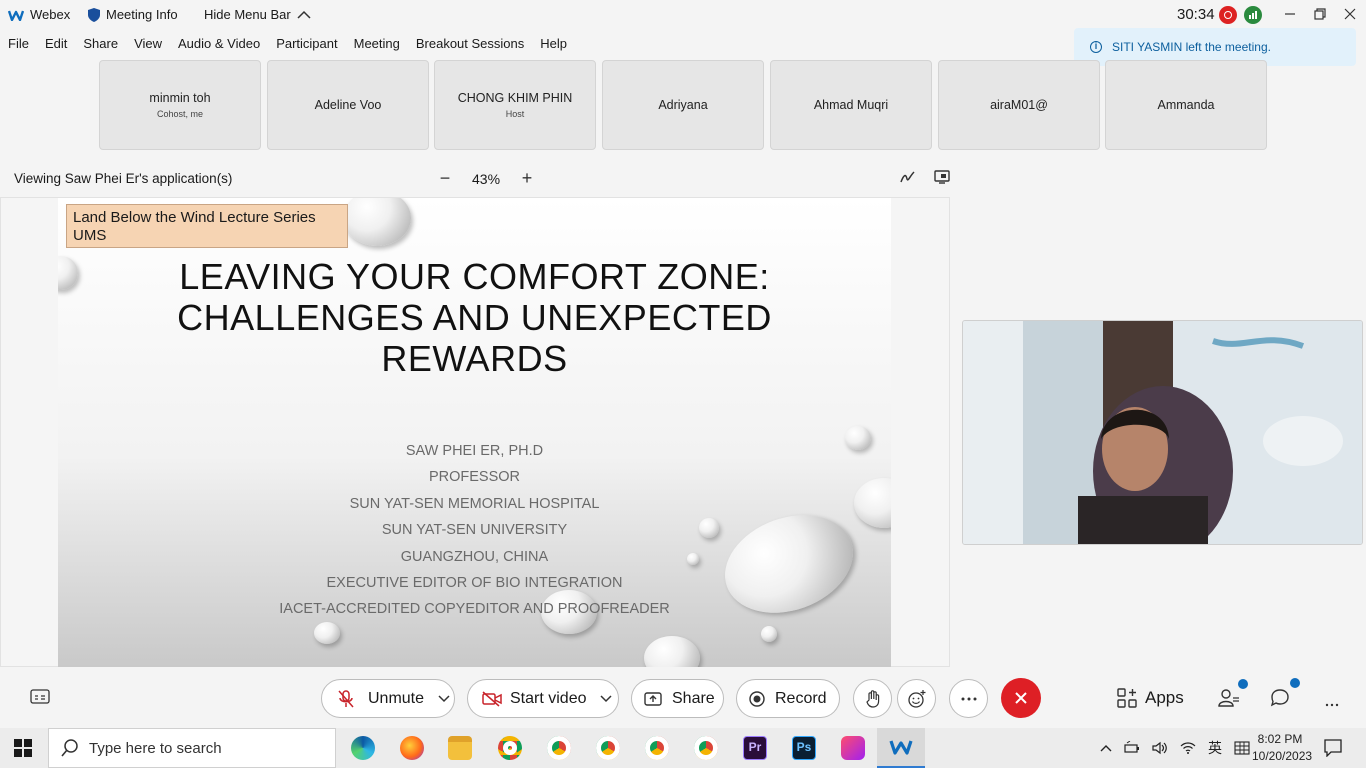 Image resolution: width=1366 pixels, height=768 pixels. What do you see at coordinates (460, 748) in the screenshot?
I see `file-explorer-icon` at bounding box center [460, 748].